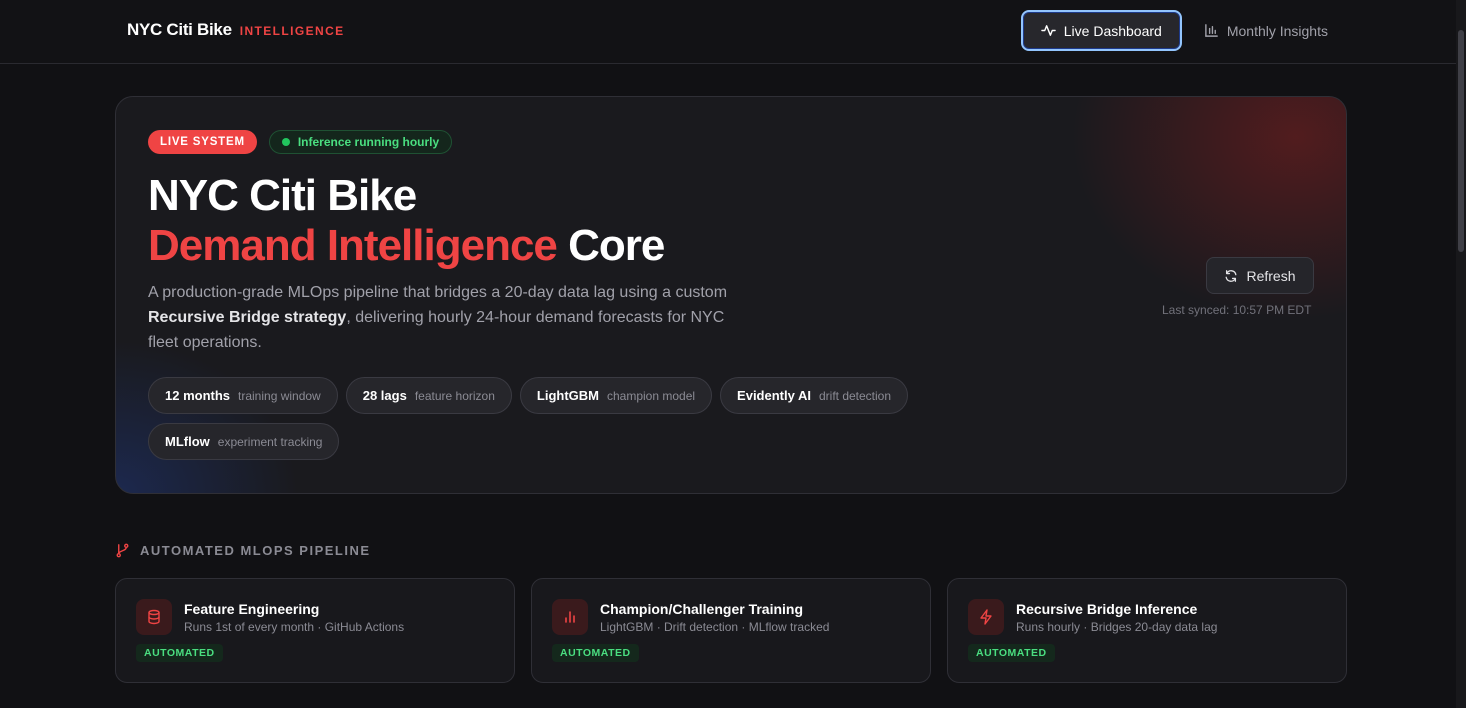 Image resolution: width=1466 pixels, height=708 pixels. I want to click on git-branch-icon, so click(122, 550).